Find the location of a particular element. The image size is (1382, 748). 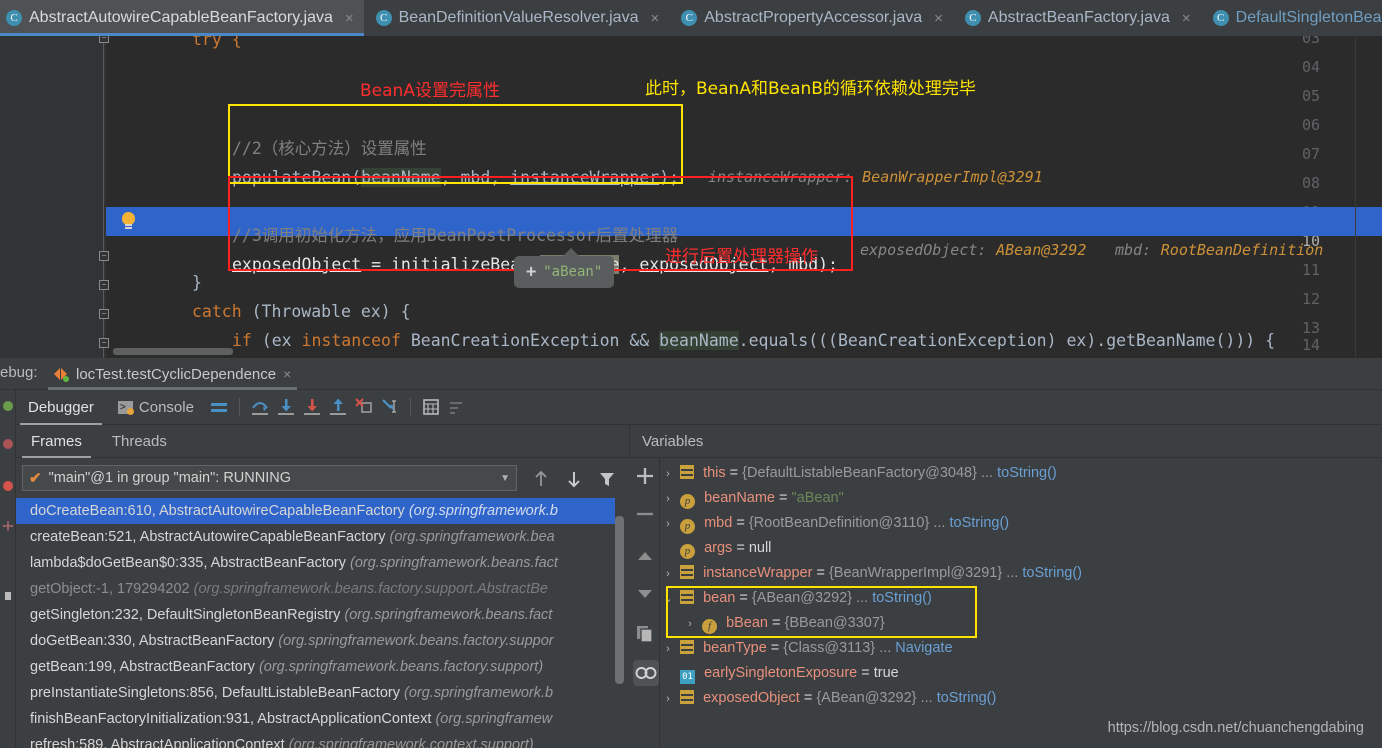

add-watch-tooltip: + "aBean" is located at coordinates (564, 272).